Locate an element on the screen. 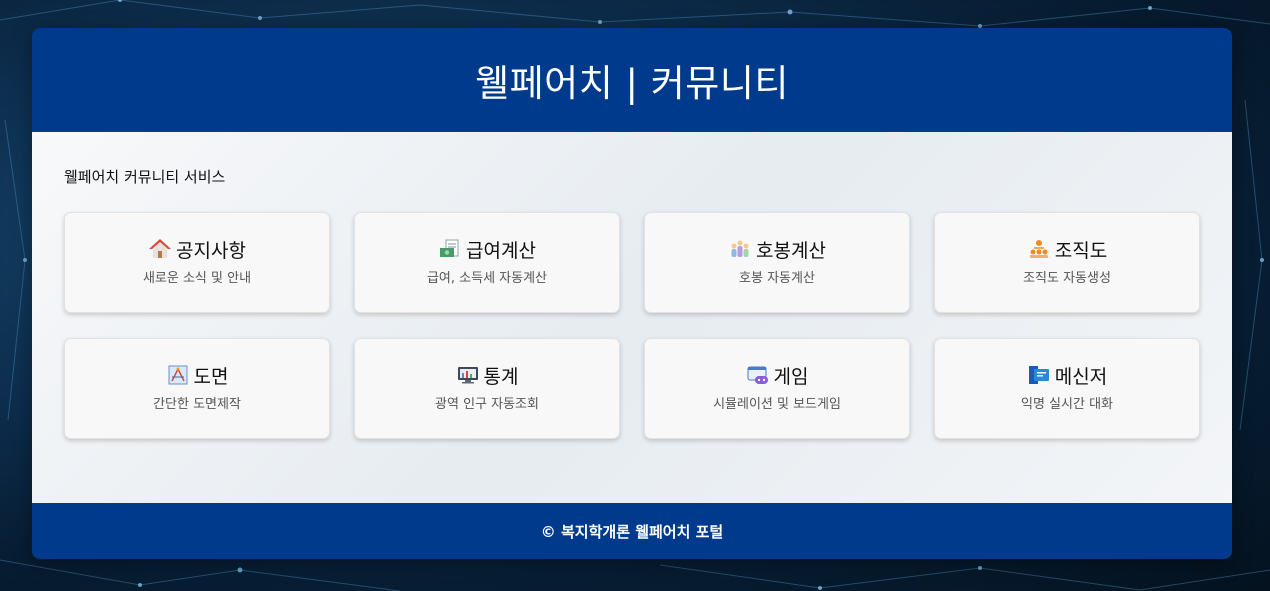 This screenshot has height=591, width=1270. card-subtitle: 급여, 소득세 자동계산 is located at coordinates (487, 278).